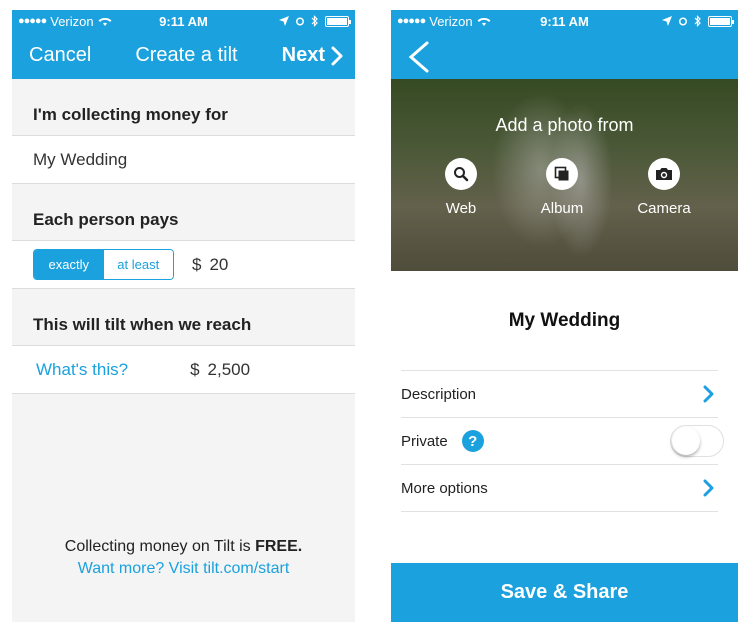  Describe the element at coordinates (562, 208) in the screenshot. I see `photo-option-label: Album` at that location.